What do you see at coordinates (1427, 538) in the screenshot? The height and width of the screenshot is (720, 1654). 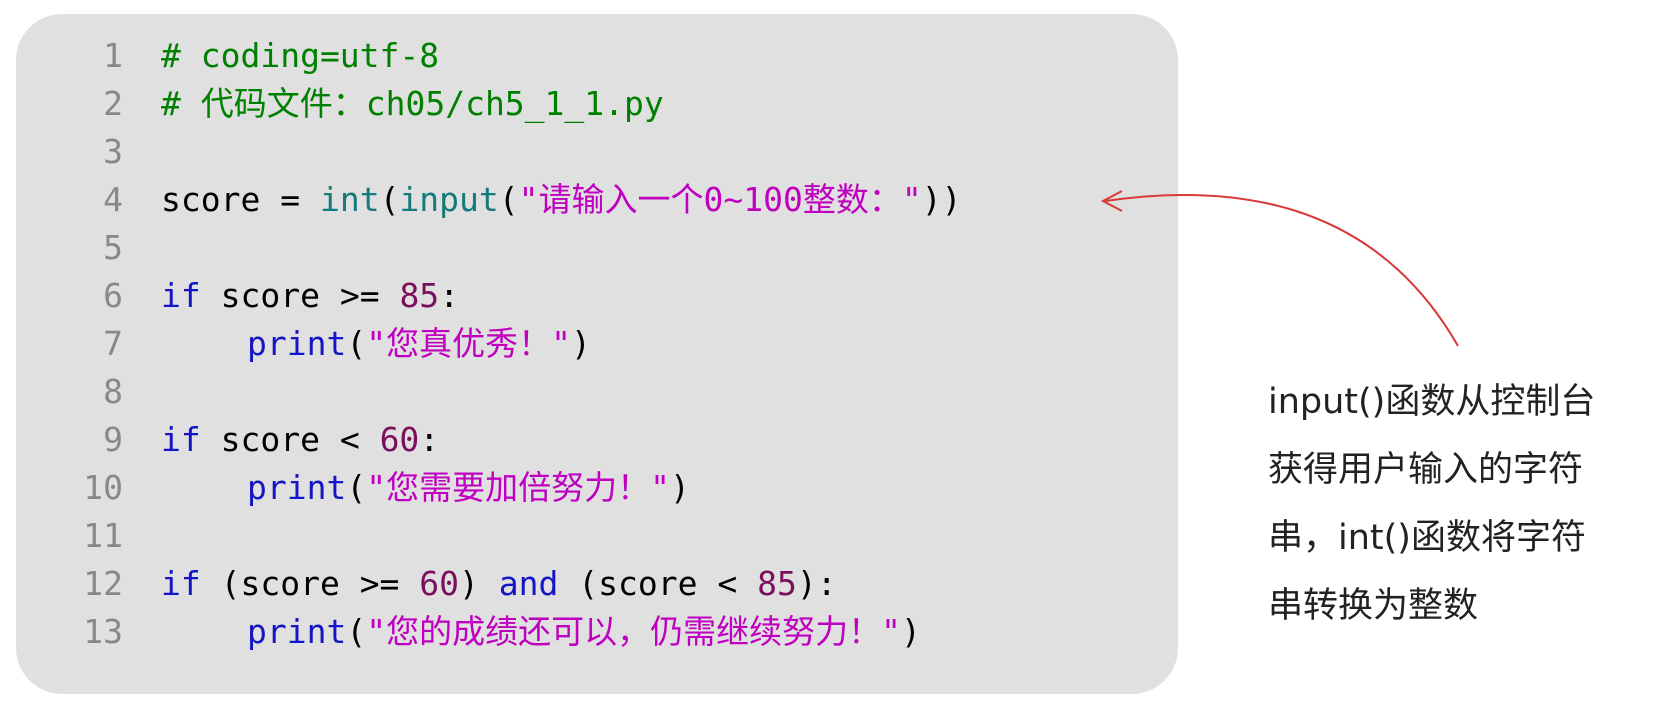 I see `annotation-line-3: 串，int()函数将字符` at bounding box center [1427, 538].